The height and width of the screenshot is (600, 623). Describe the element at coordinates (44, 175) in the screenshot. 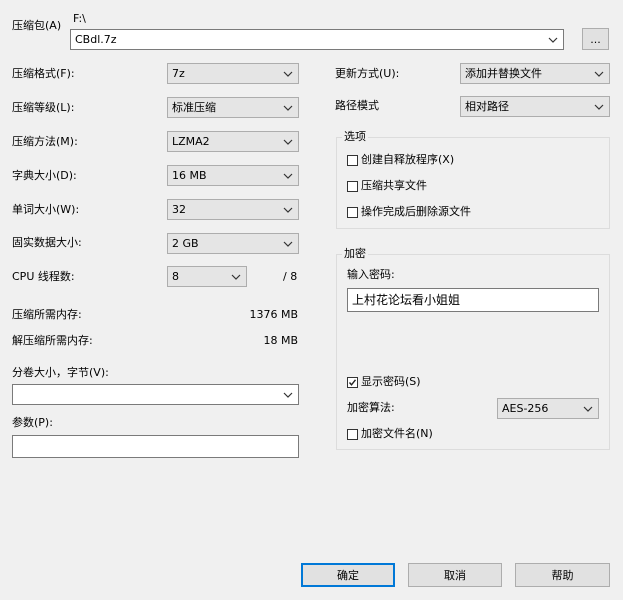

I see `dict-label: 字典大小(D):` at that location.